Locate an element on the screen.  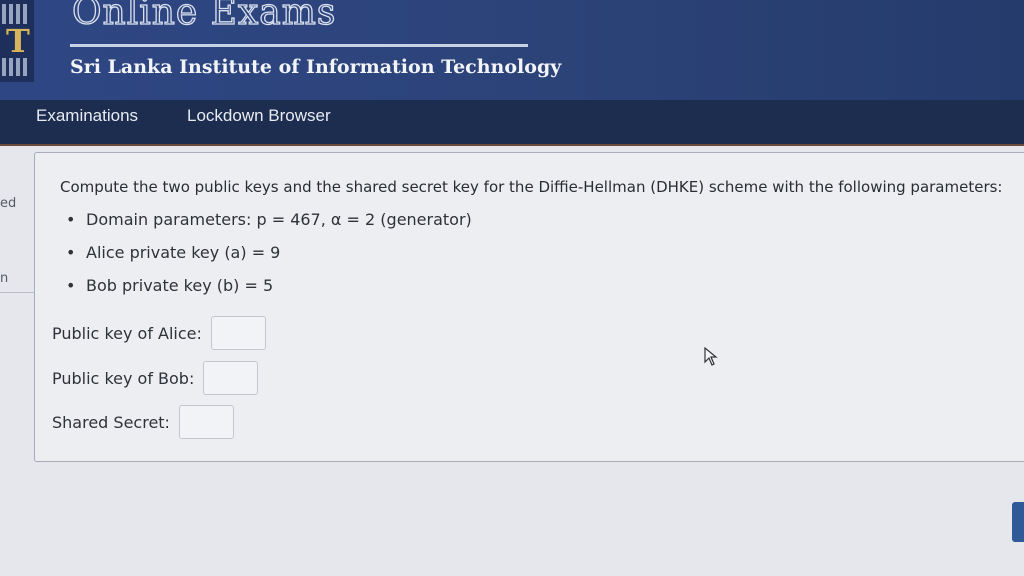
main-nav: Examinations Lockdown Browser is located at coordinates (512, 123).